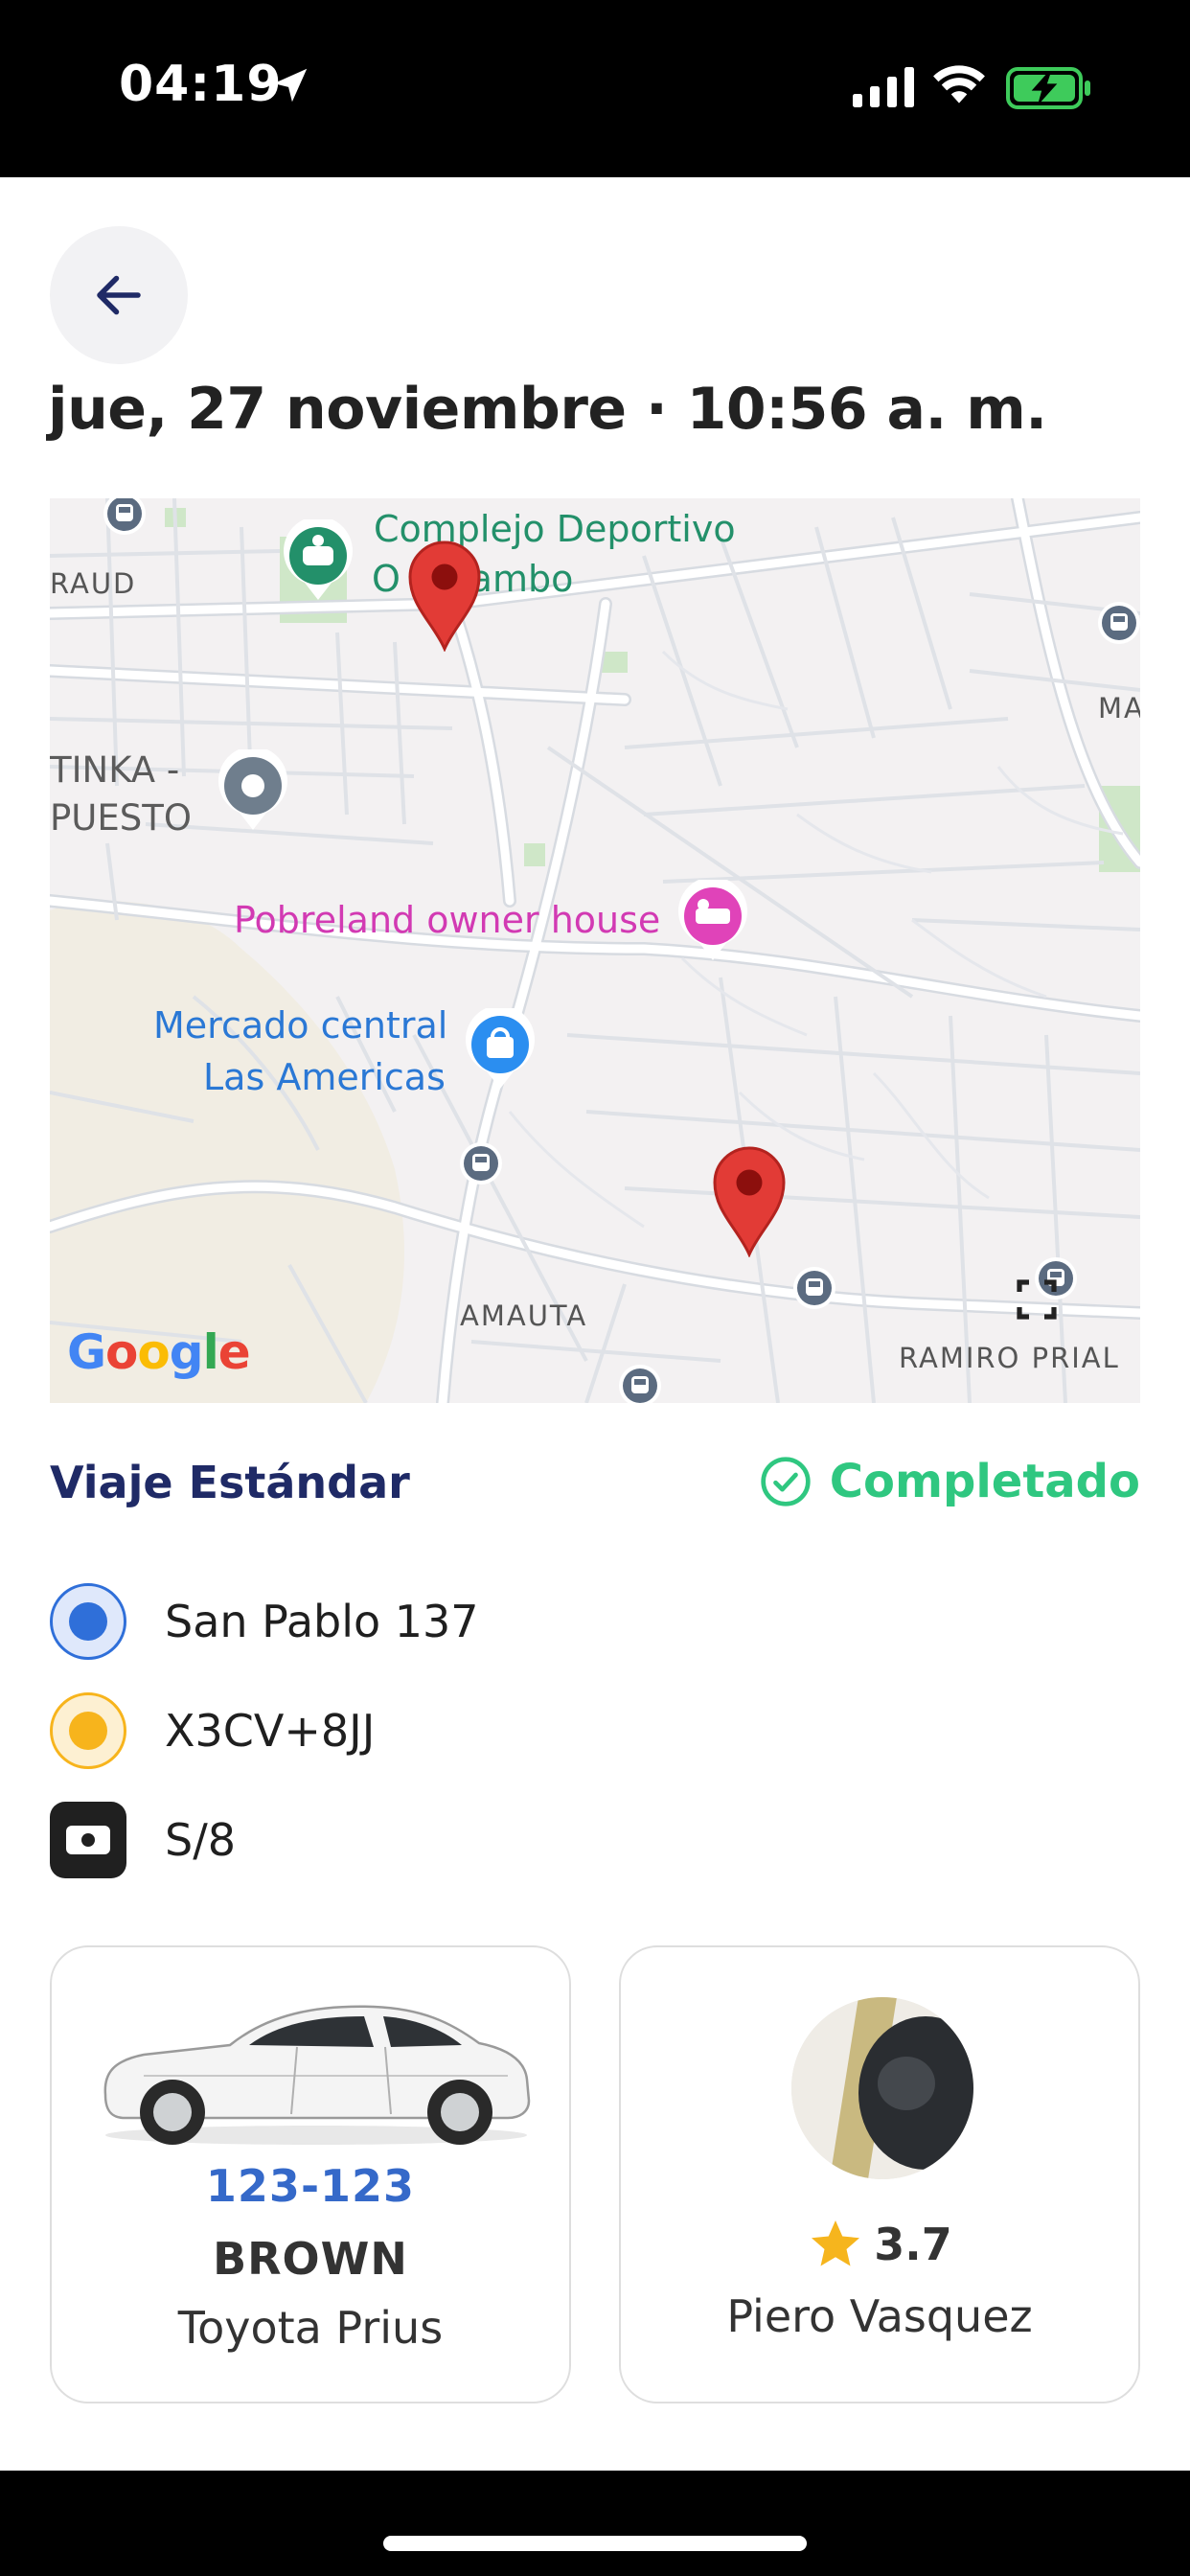 The height and width of the screenshot is (2576, 1190). Describe the element at coordinates (201, 85) in the screenshot. I see `status-time: 04:19` at that location.